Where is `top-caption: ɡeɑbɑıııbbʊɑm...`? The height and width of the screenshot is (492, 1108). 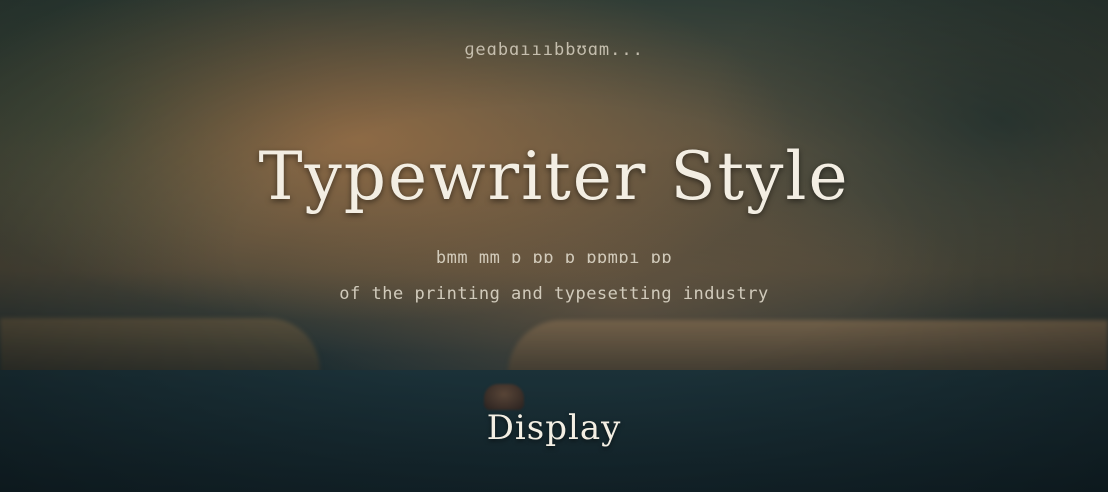
top-caption: ɡeɑbɑıııbbʊɑm... is located at coordinates (554, 50).